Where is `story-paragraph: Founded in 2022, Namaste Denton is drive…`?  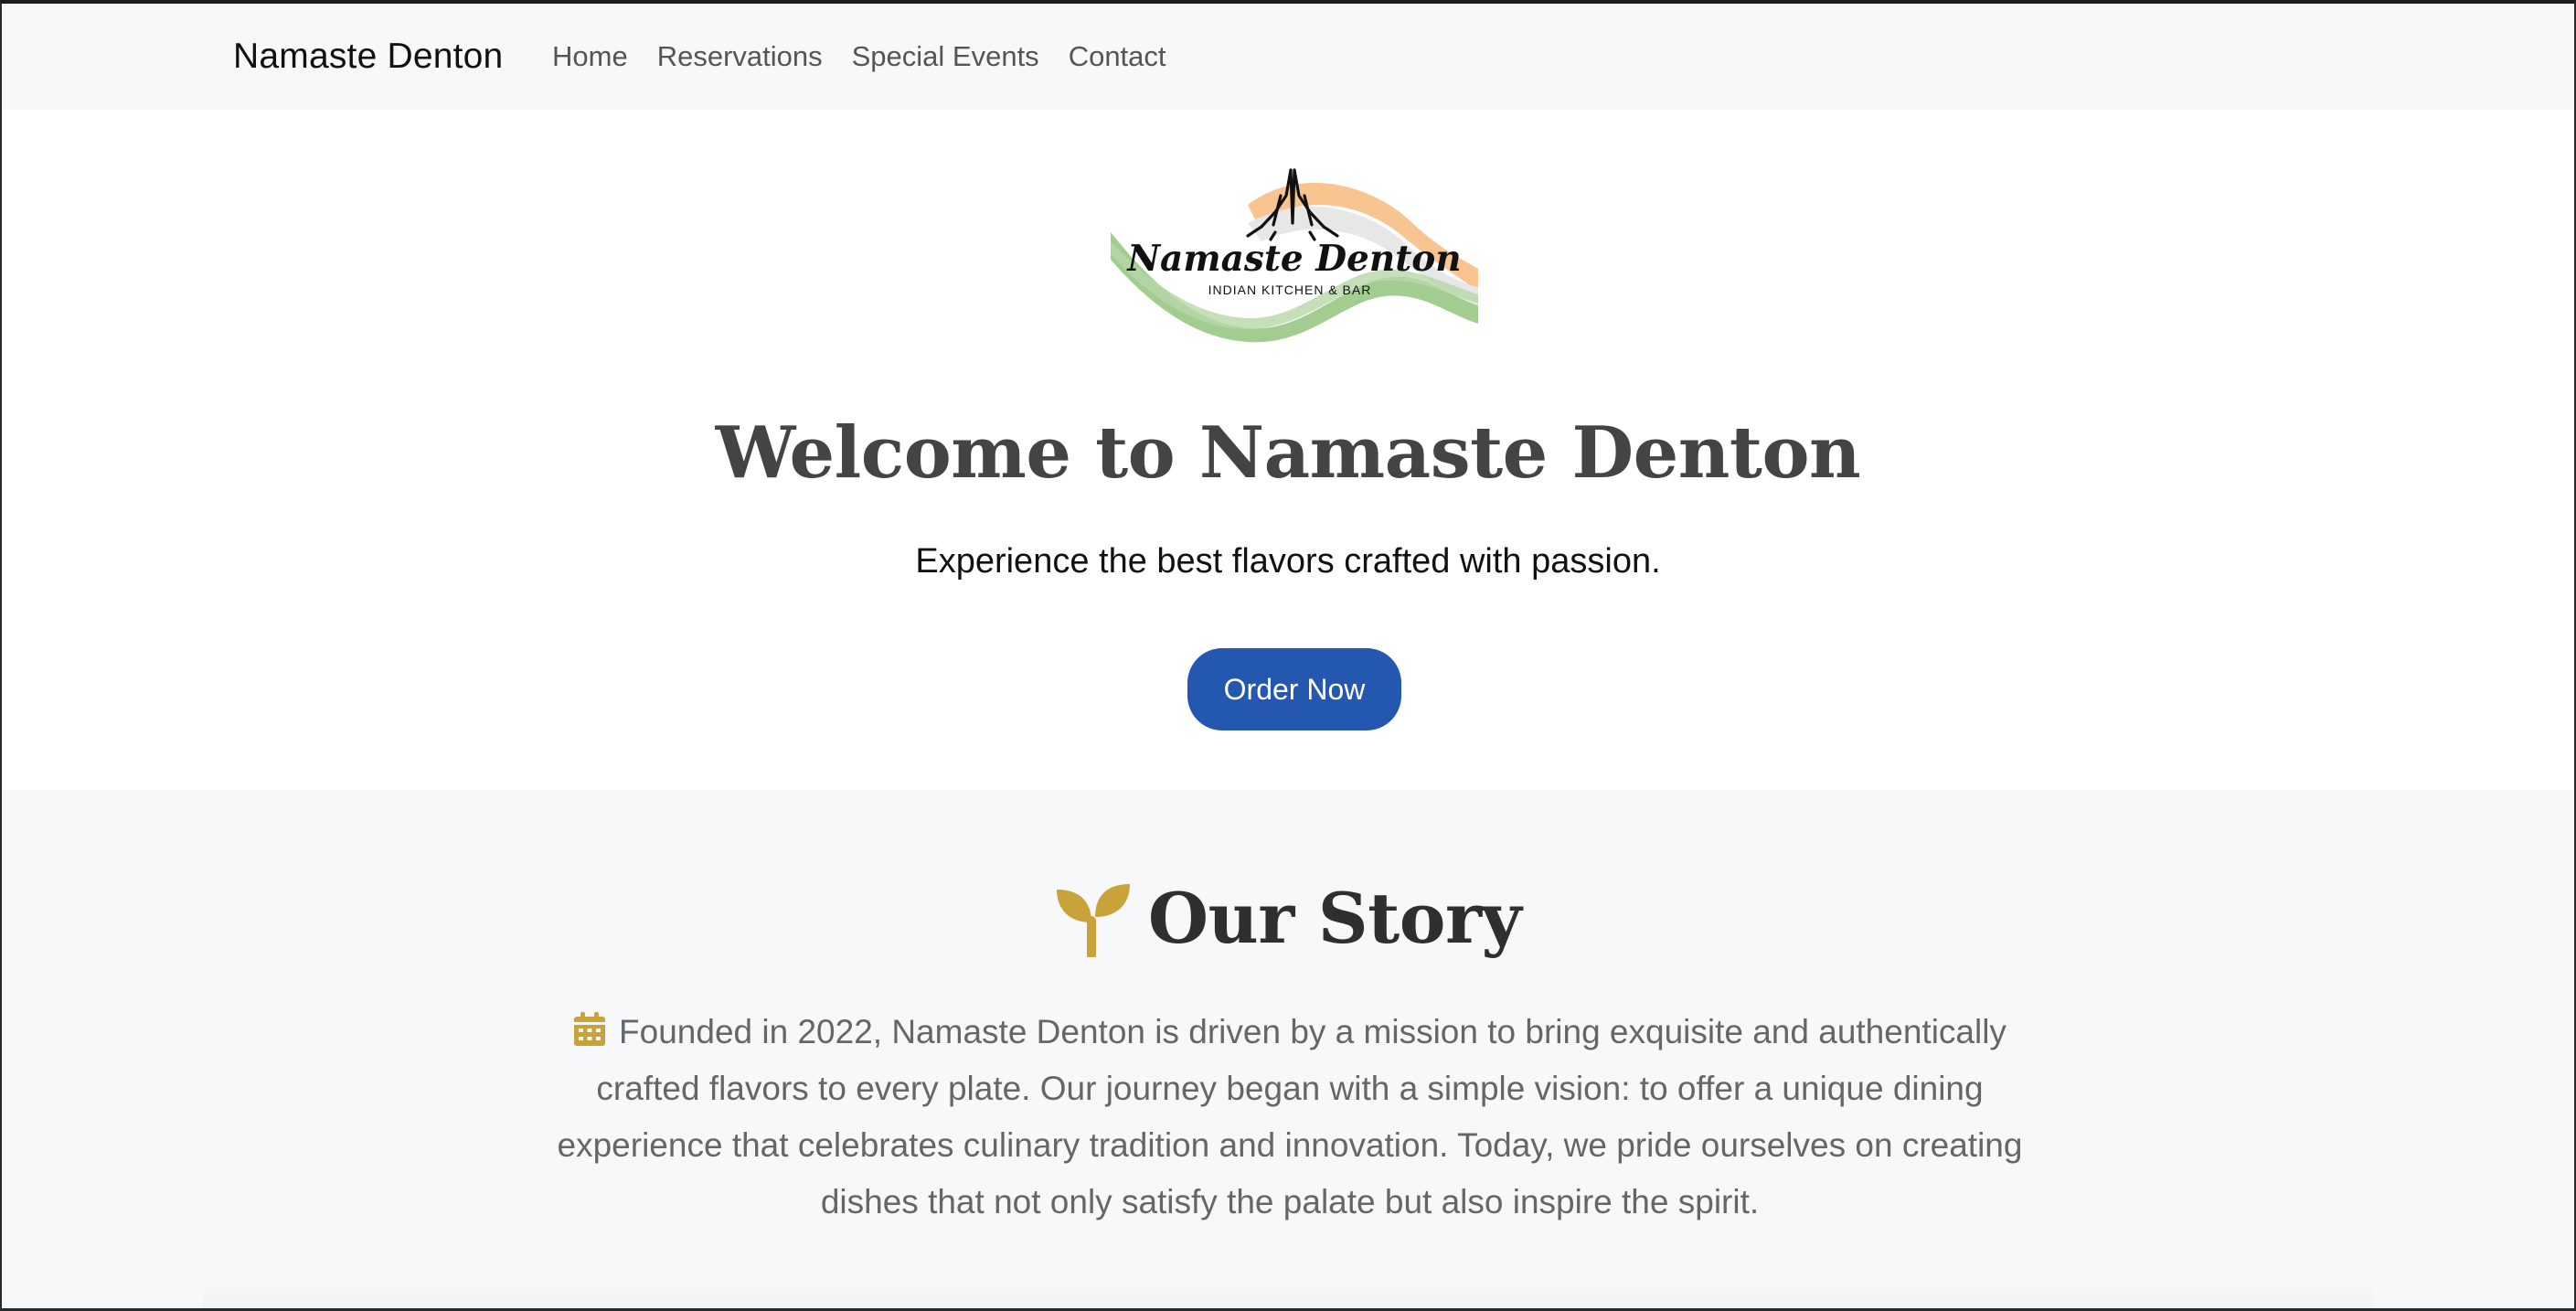 story-paragraph: Founded in 2022, Namaste Denton is drive… is located at coordinates (1289, 1117).